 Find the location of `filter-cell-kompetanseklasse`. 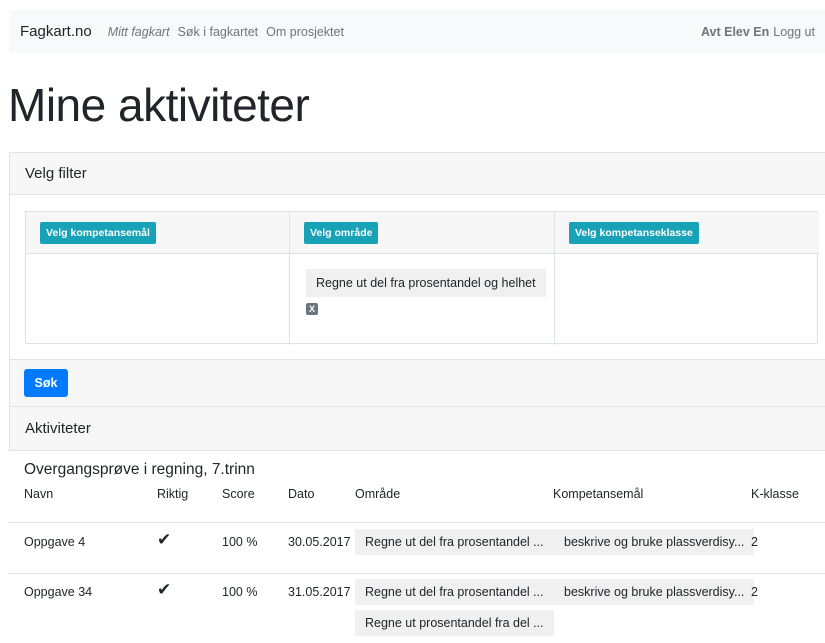

filter-cell-kompetanseklasse is located at coordinates (687, 299).